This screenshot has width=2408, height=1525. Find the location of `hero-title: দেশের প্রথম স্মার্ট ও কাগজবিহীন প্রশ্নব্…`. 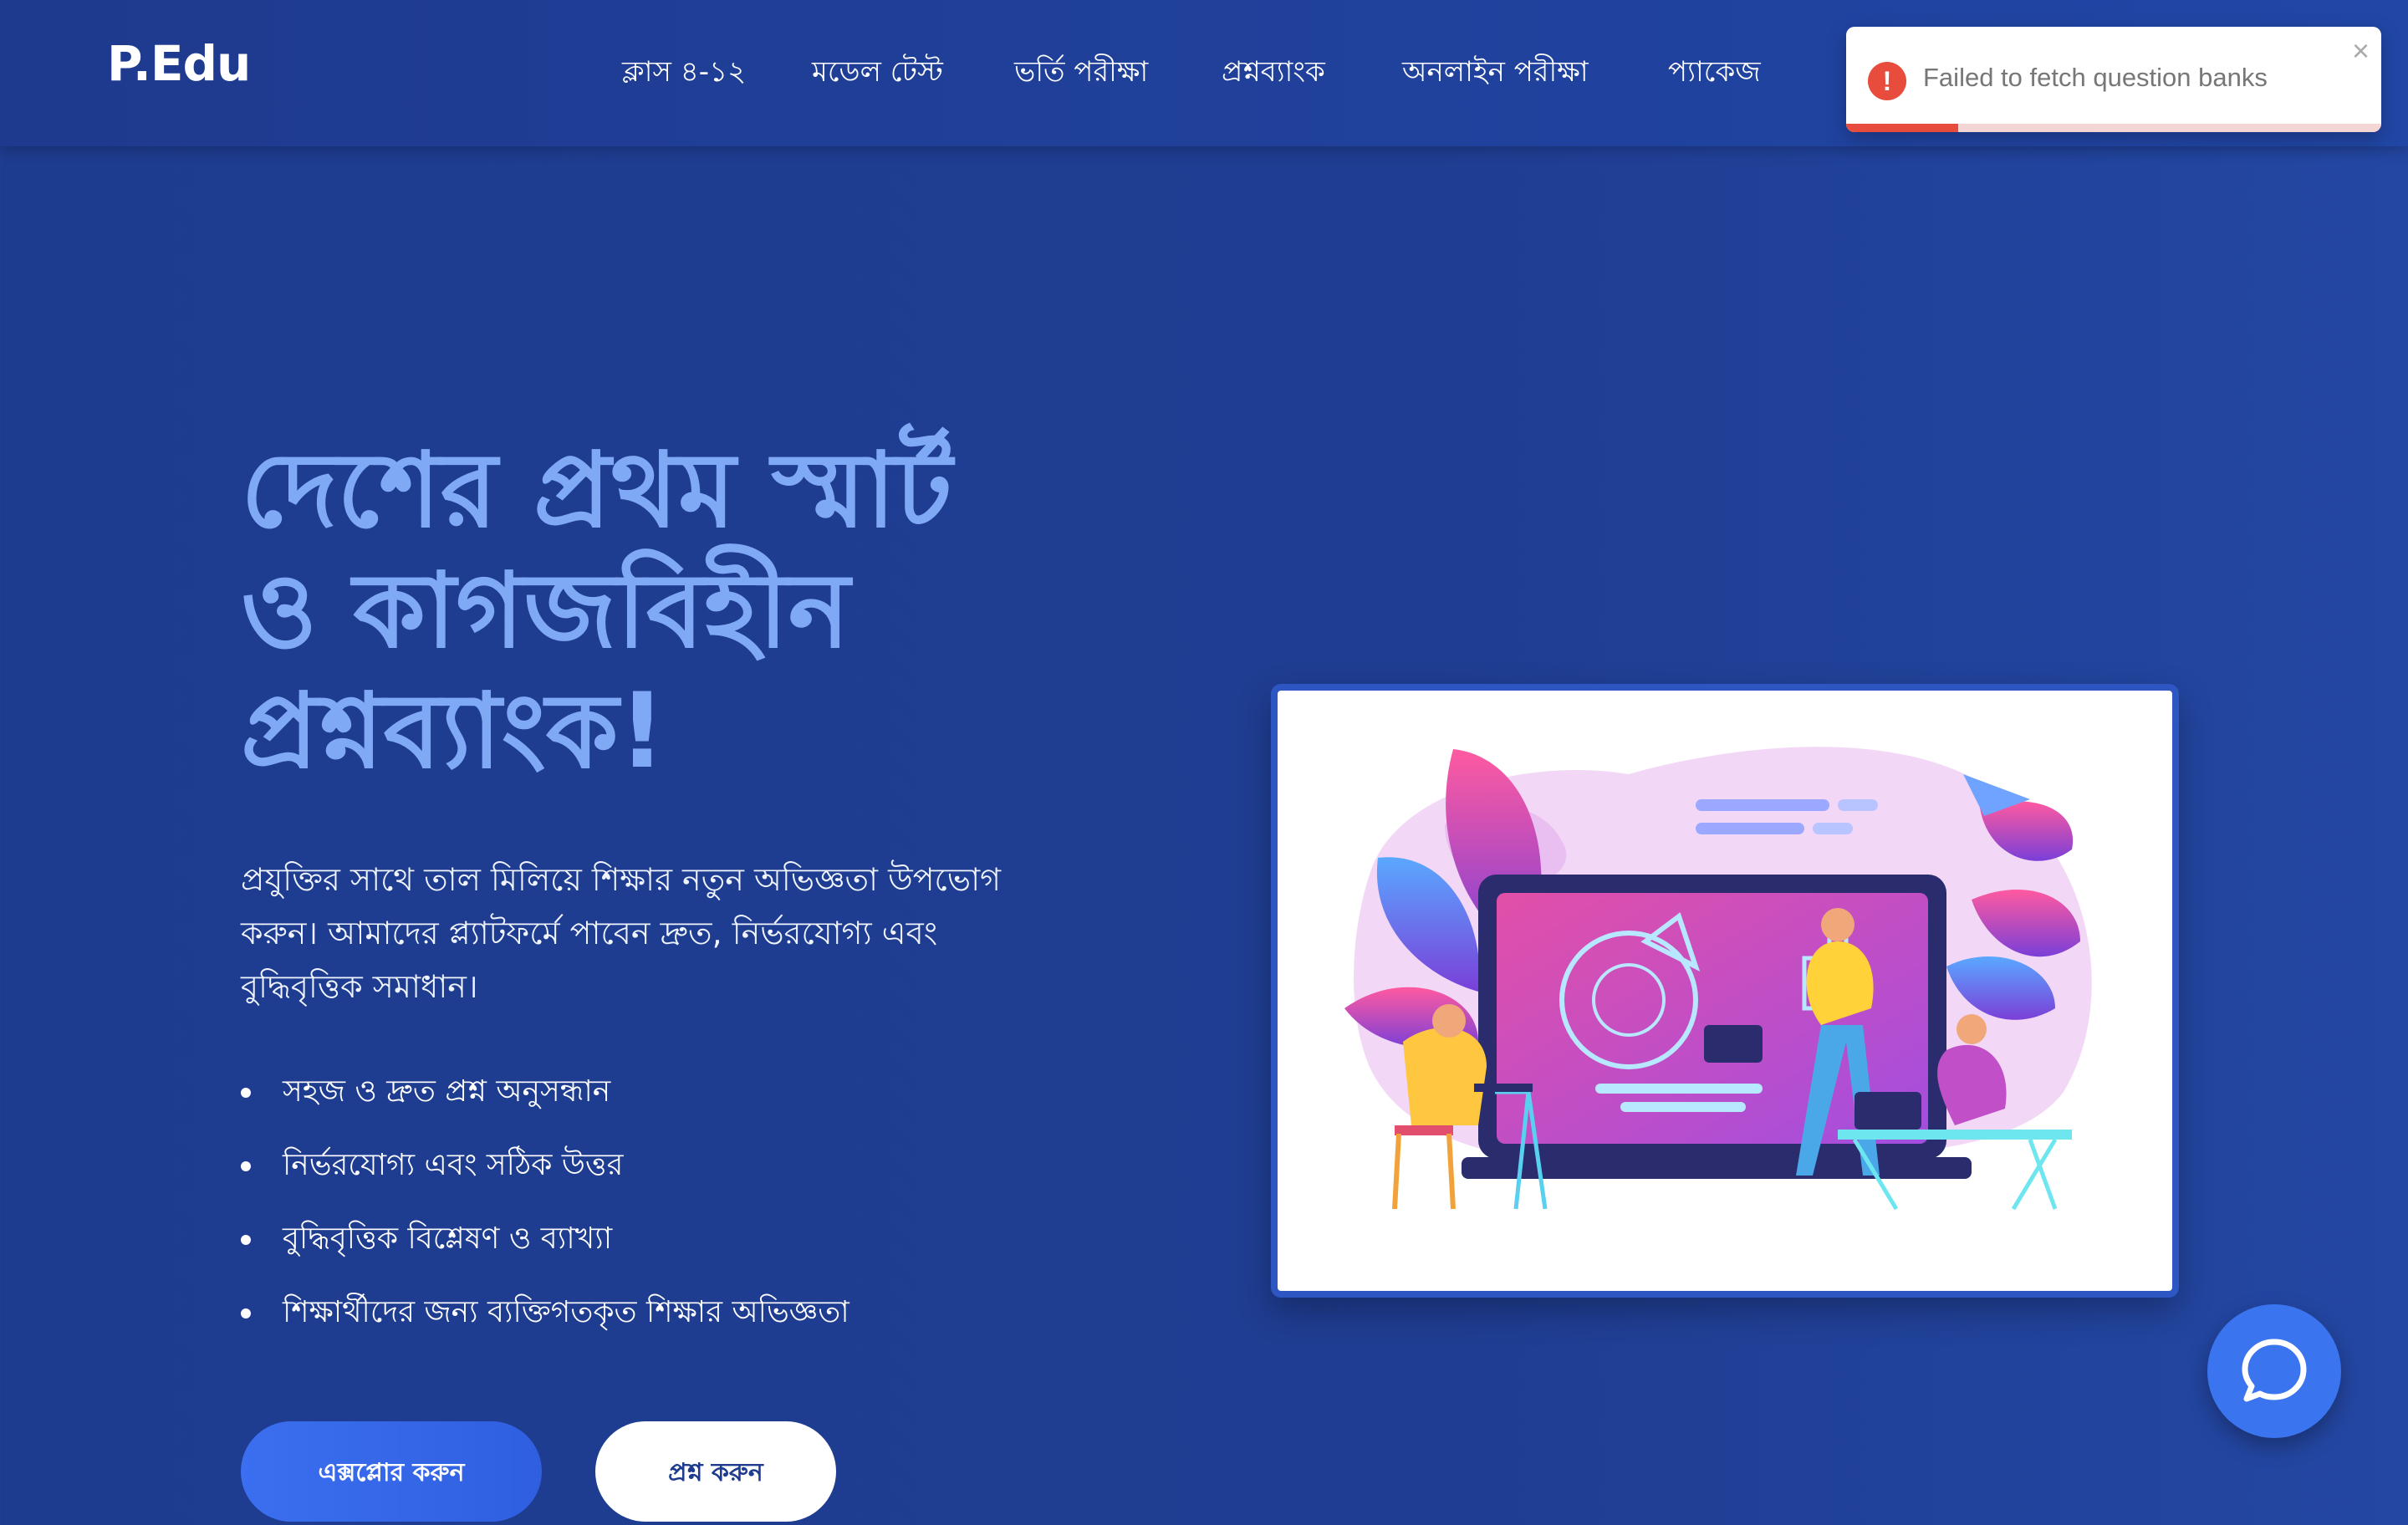

hero-title: দেশের প্রথম স্মার্ট ও কাগজবিহীন প্রশ্নব্… is located at coordinates (721, 611).